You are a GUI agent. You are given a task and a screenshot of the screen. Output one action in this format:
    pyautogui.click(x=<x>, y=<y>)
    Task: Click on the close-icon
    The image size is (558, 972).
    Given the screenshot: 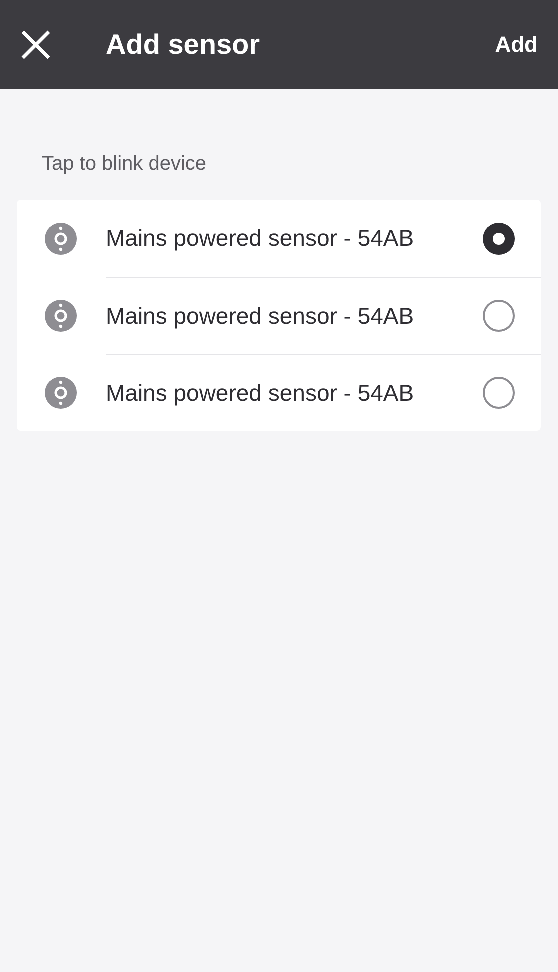 What is the action you would take?
    pyautogui.click(x=36, y=45)
    